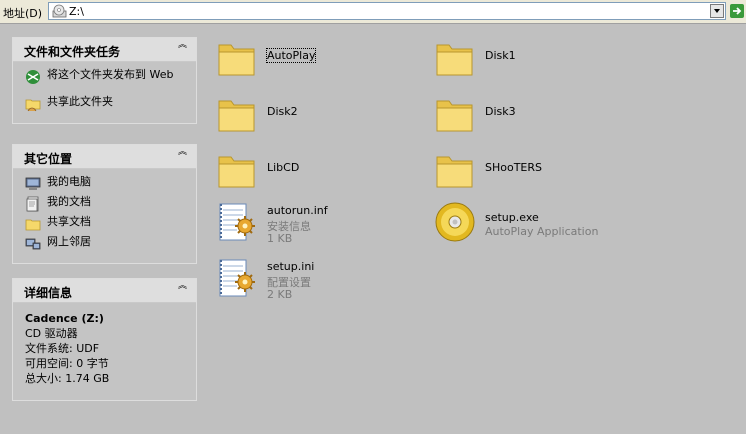 Image resolution: width=746 pixels, height=434 pixels. Describe the element at coordinates (110, 245) in the screenshot. I see `place-network-places: 网上邻居` at that location.